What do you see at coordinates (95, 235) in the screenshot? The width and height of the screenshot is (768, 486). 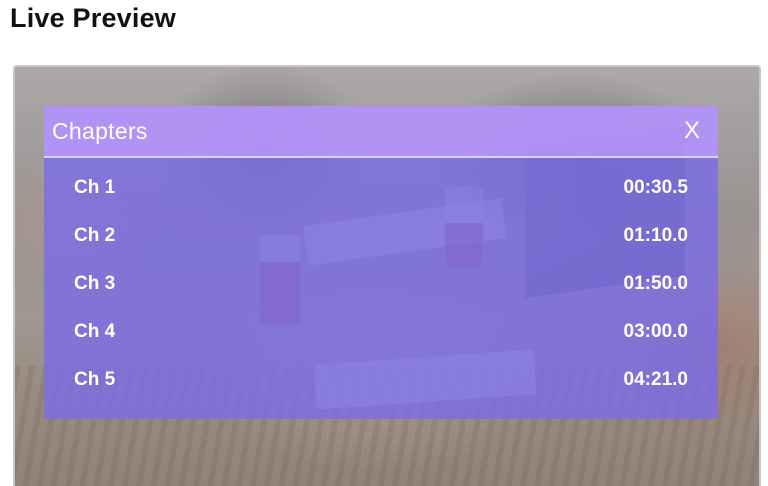 I see `chapter-label: Ch 2` at bounding box center [95, 235].